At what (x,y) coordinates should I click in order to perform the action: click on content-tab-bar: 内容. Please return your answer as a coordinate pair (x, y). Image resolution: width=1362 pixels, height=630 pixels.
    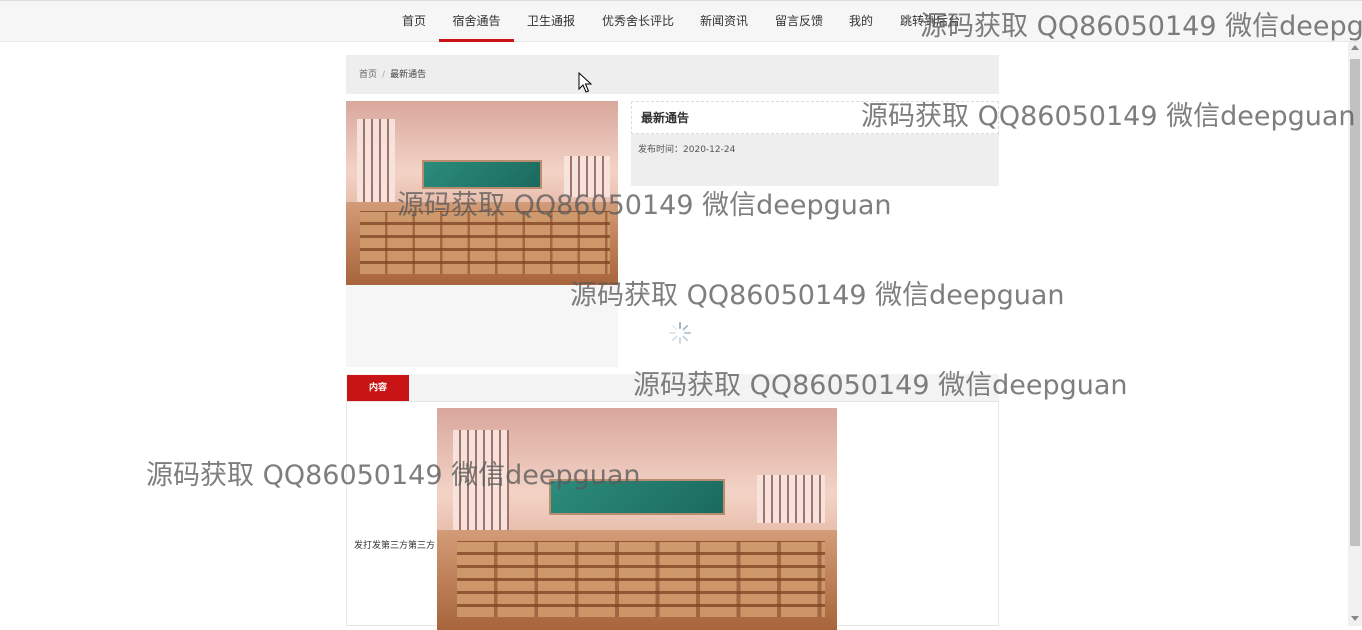
    Looking at the image, I should click on (672, 388).